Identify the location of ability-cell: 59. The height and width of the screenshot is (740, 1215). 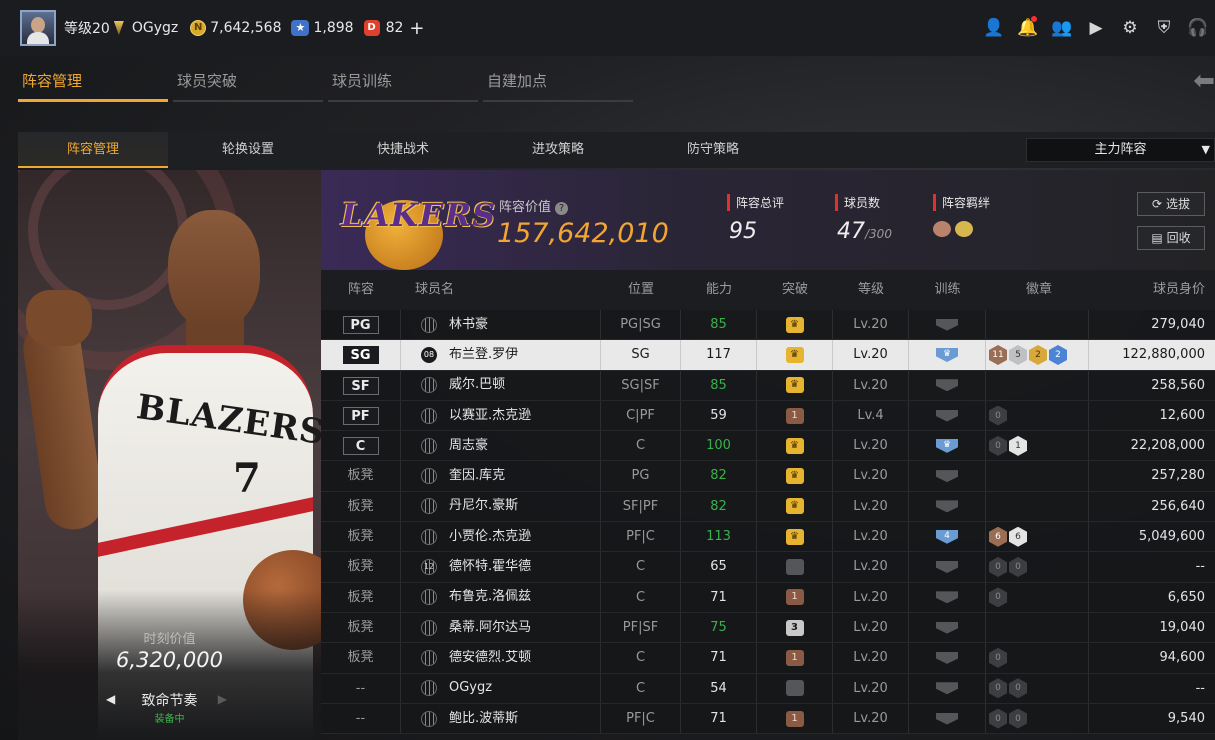
(719, 415).